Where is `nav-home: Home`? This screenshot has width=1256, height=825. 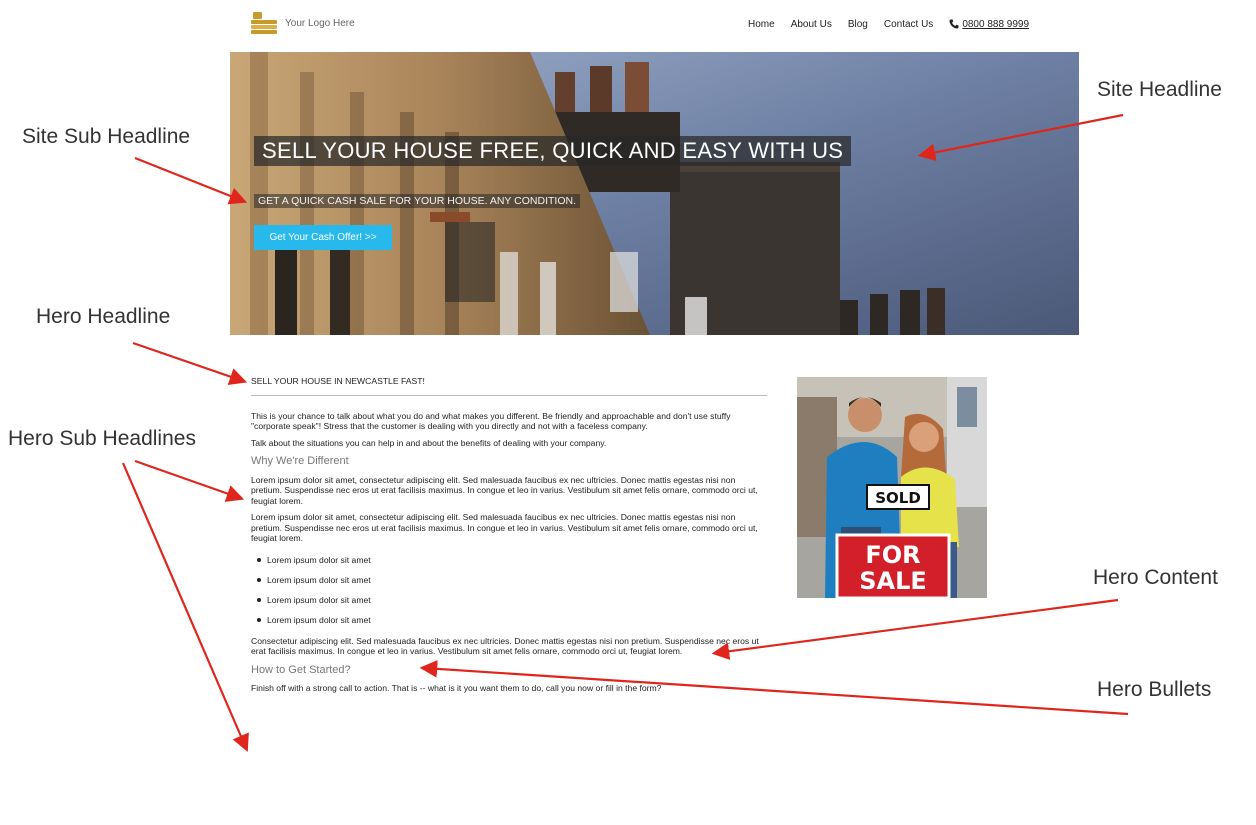
nav-home: Home is located at coordinates (761, 24).